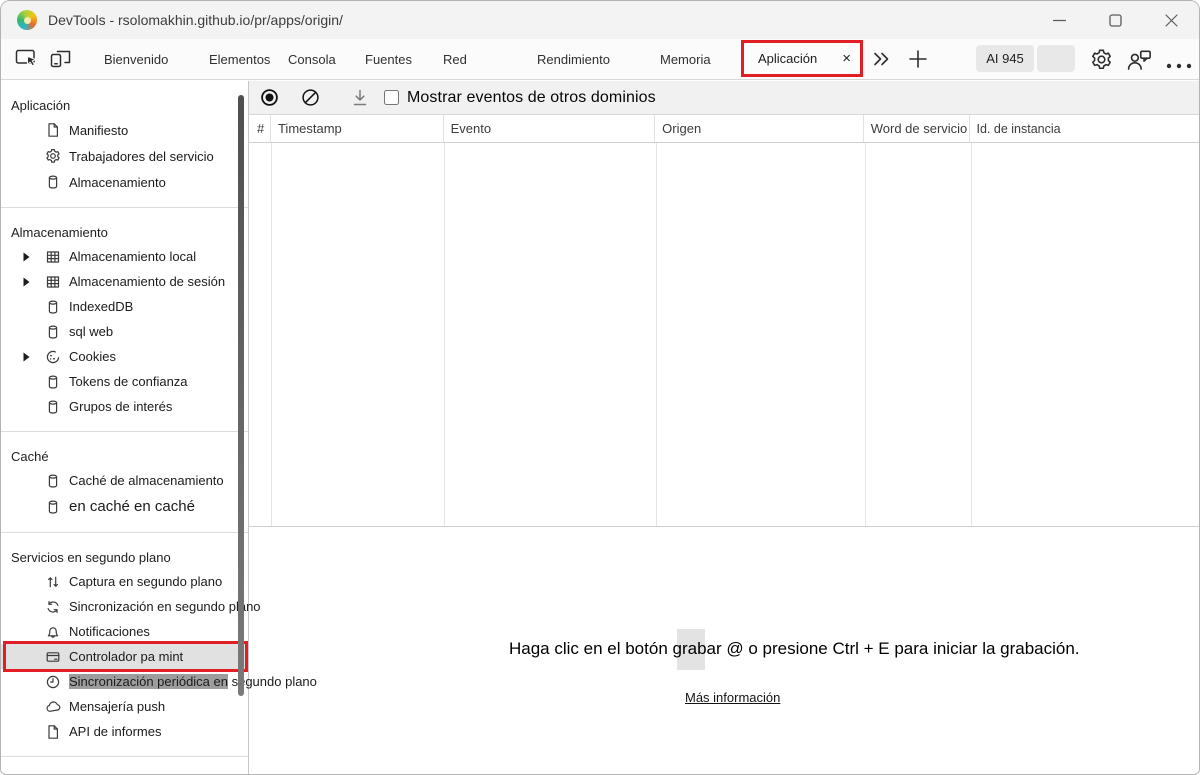 The width and height of the screenshot is (1200, 775). I want to click on devtools-app-icon, so click(27, 20).